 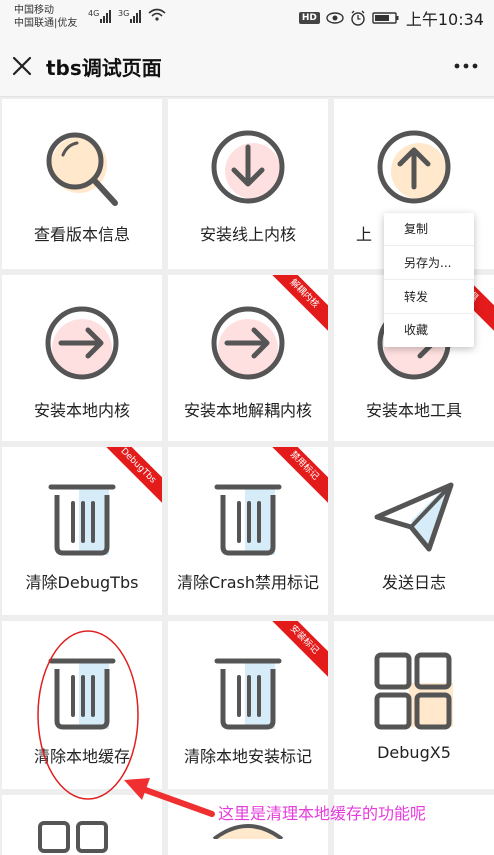 What do you see at coordinates (81, 410) in the screenshot?
I see `tile-label: 安装本地内核` at bounding box center [81, 410].